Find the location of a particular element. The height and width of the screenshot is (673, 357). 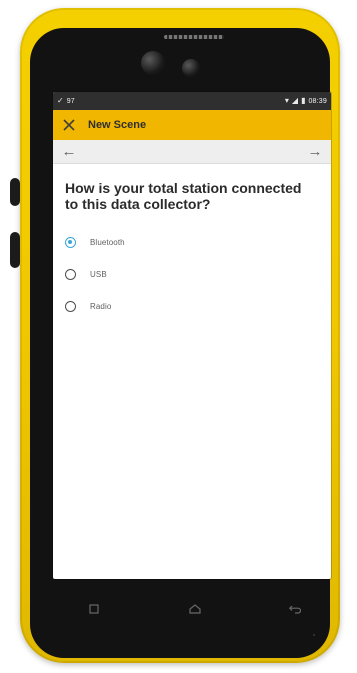

page-title: New Scene is located at coordinates (117, 125).